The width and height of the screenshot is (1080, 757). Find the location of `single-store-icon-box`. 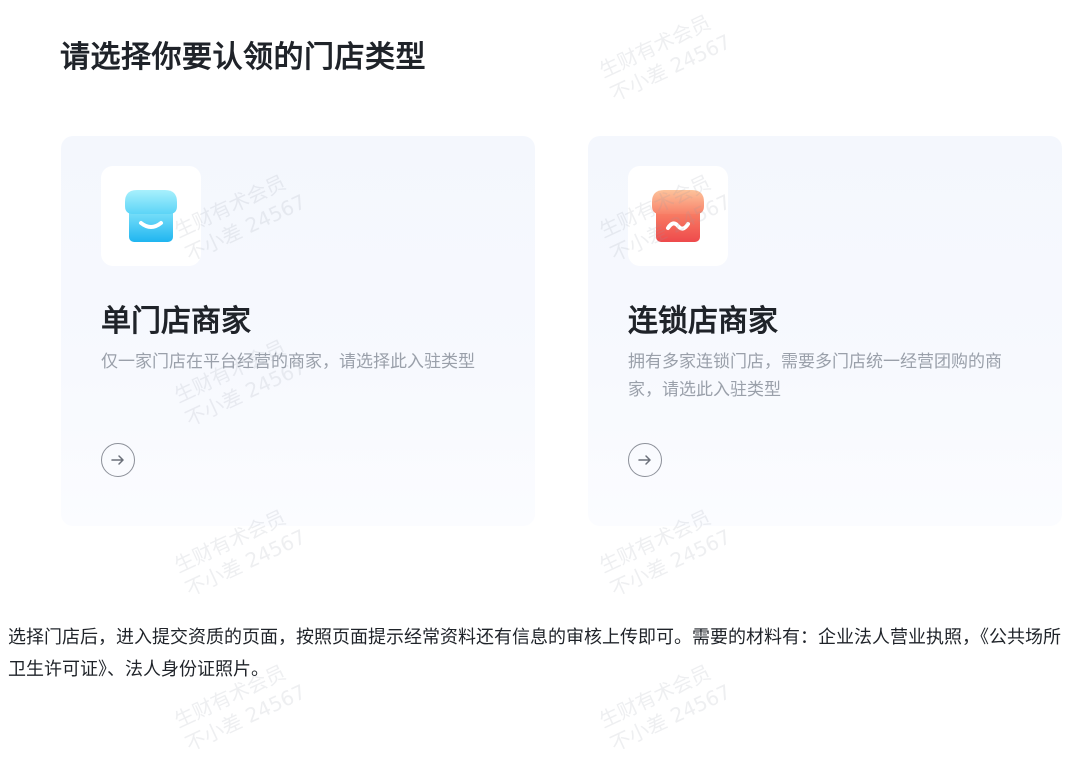

single-store-icon-box is located at coordinates (151, 216).